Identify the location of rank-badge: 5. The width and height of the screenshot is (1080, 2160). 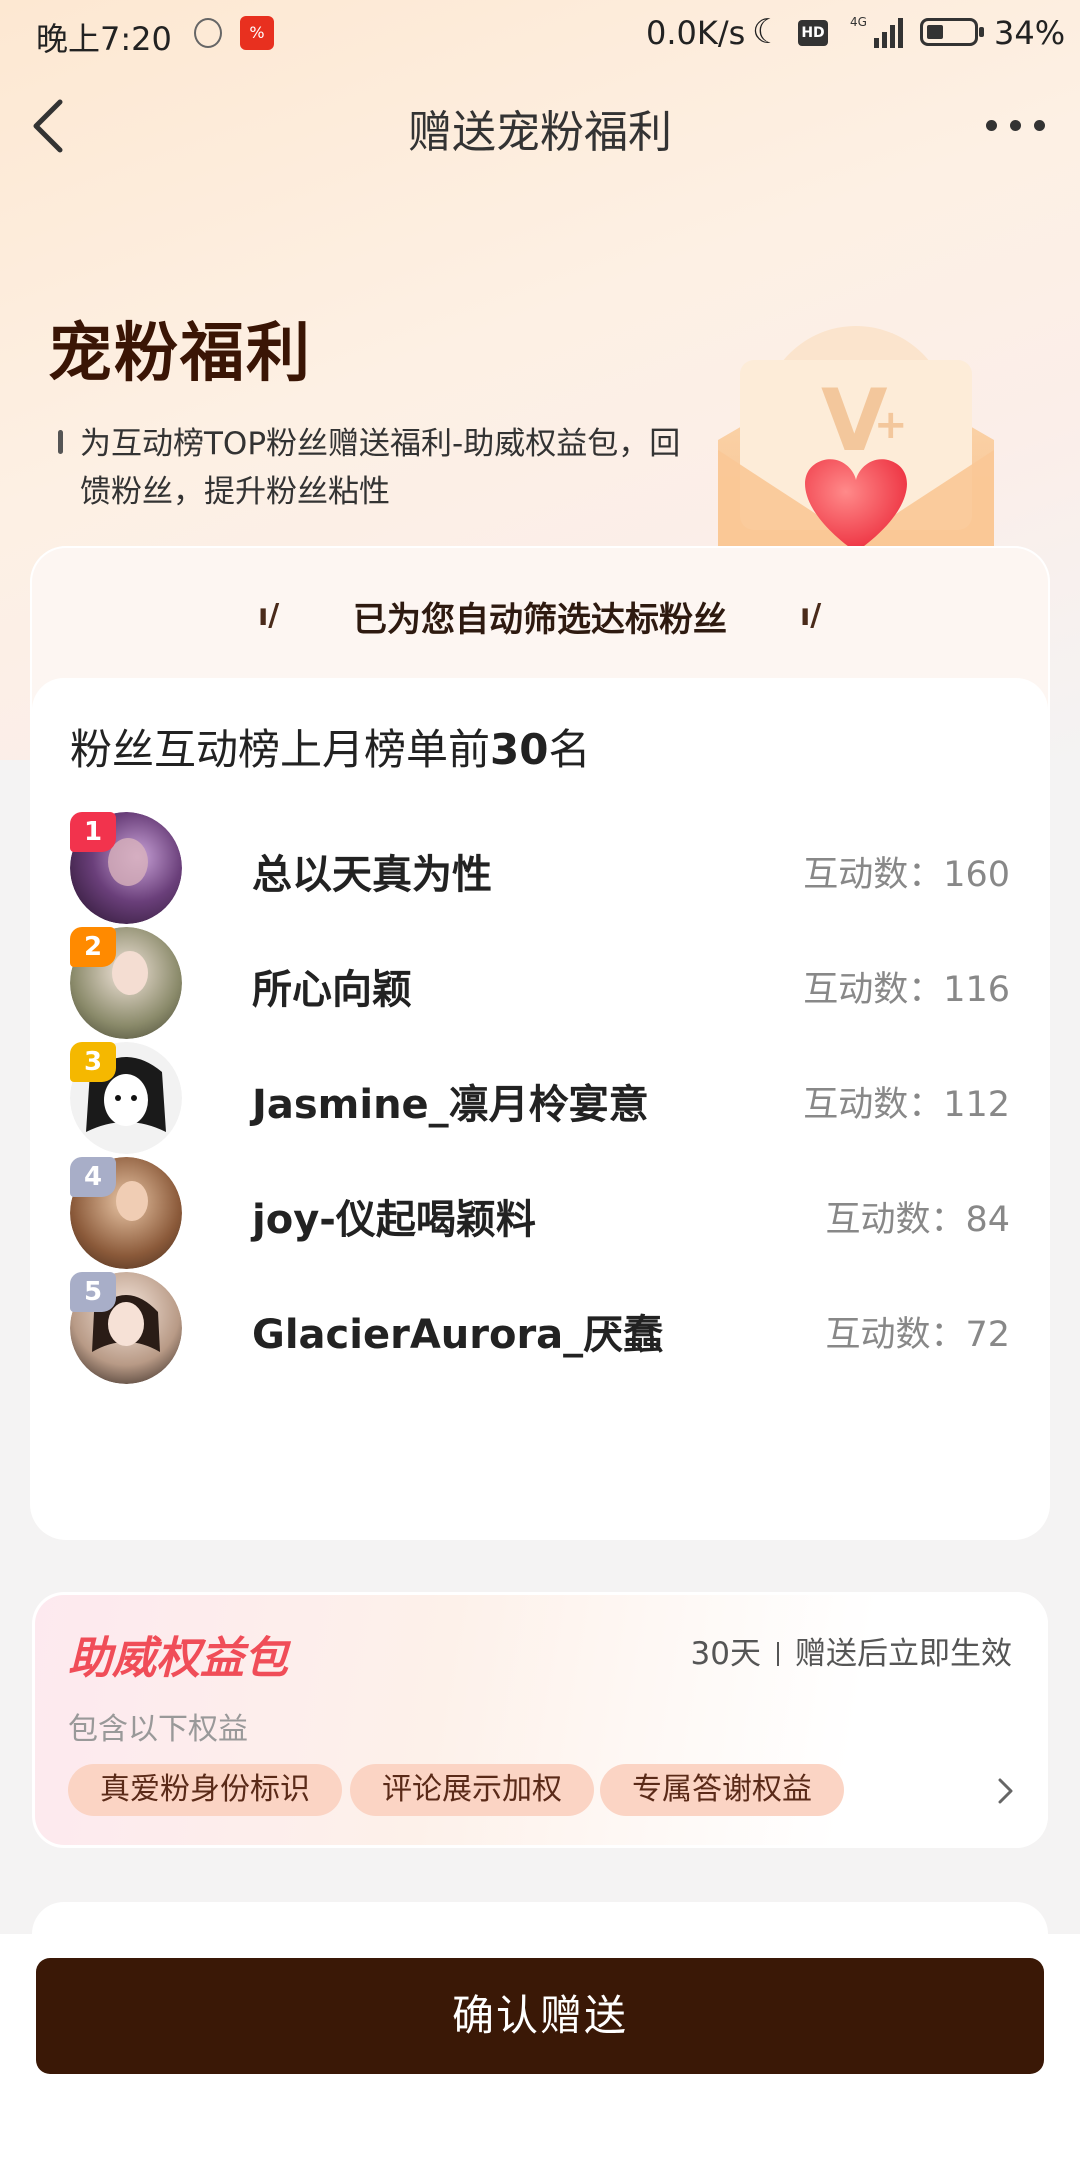
(93, 1292).